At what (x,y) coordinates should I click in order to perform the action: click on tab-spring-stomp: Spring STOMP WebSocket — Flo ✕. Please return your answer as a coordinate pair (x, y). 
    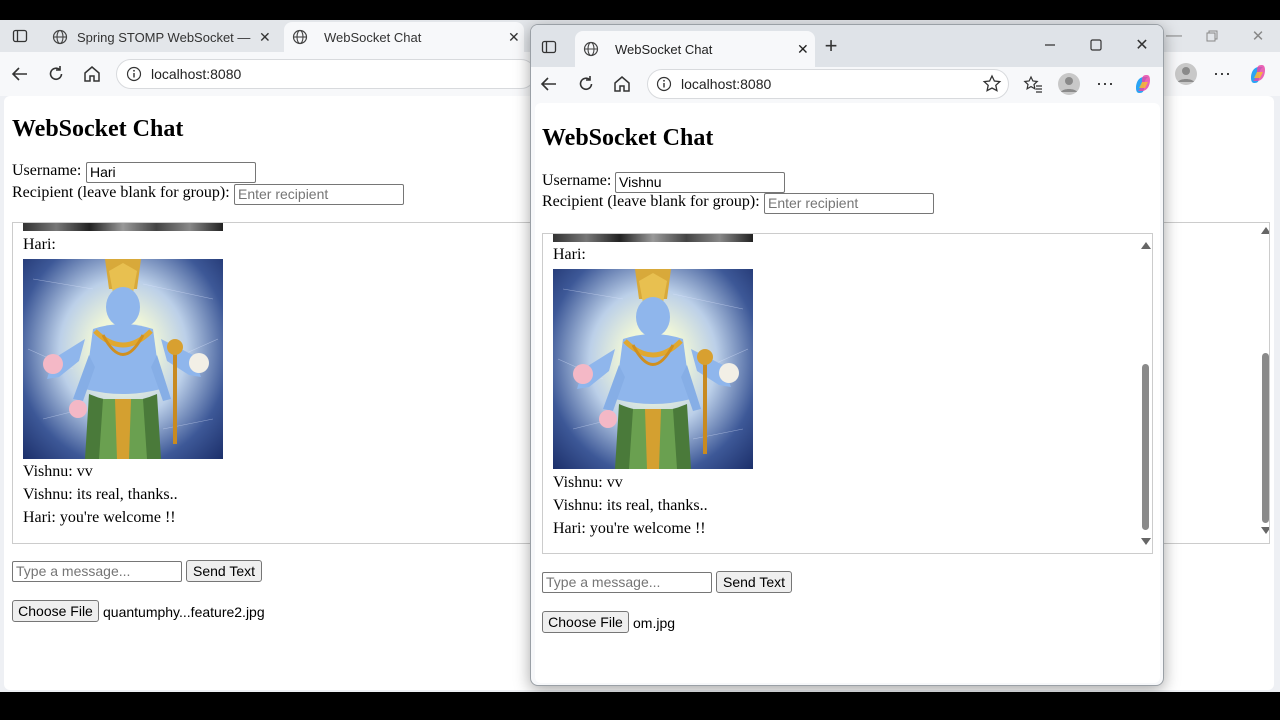
    Looking at the image, I should click on (162, 37).